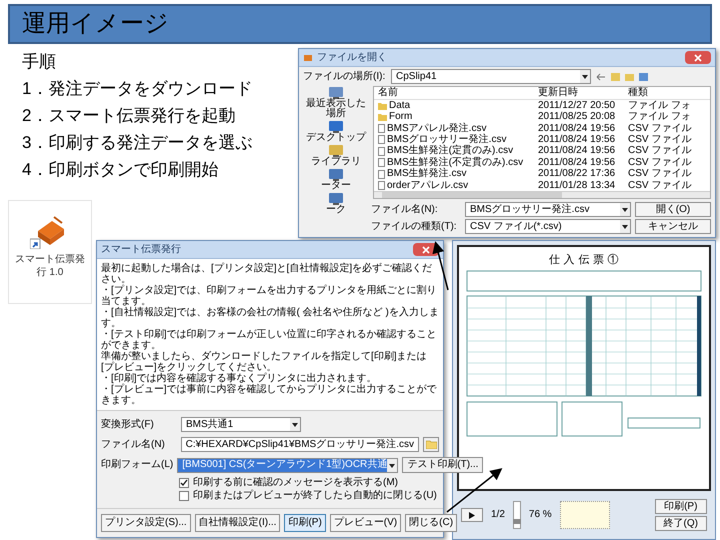 The image size is (720, 540). Describe the element at coordinates (400, 117) in the screenshot. I see `file-name: Form` at that location.